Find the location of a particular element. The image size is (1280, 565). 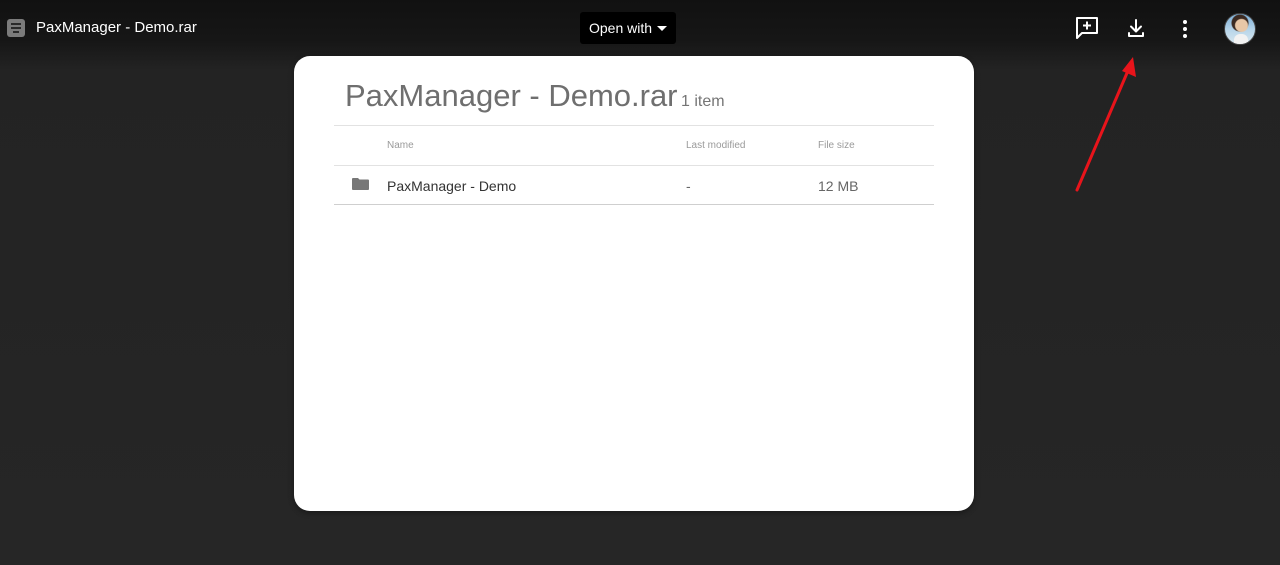

file-name: PaxManager - Demo is located at coordinates (452, 186).